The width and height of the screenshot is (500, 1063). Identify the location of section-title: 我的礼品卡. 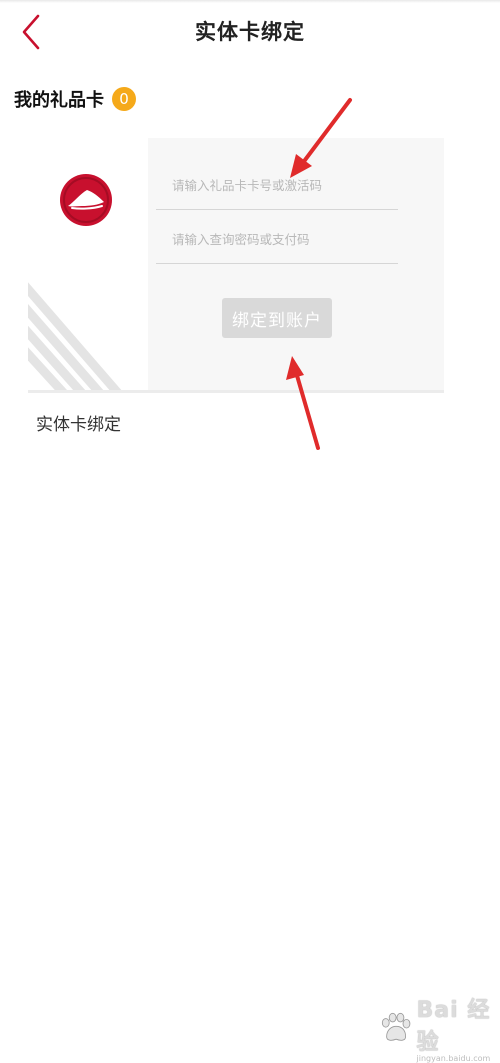
(59, 99).